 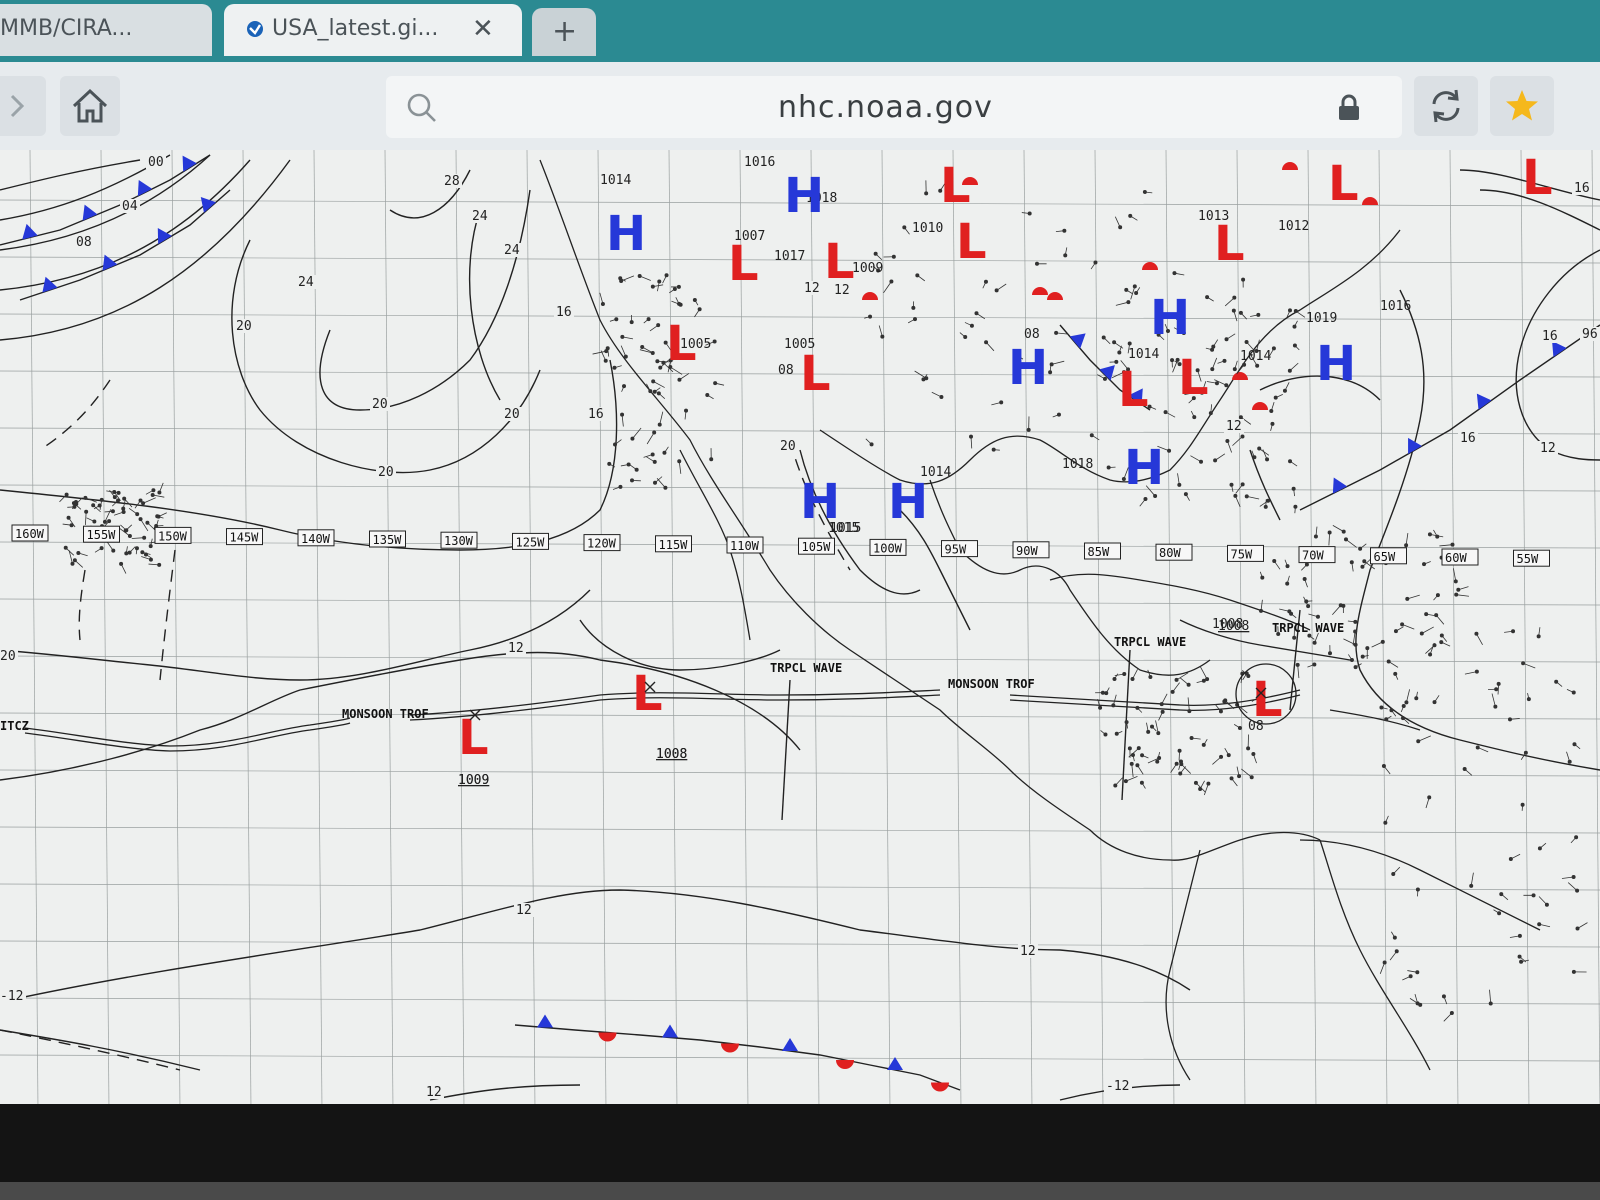 I want to click on new-tab-button: +, so click(x=564, y=32).